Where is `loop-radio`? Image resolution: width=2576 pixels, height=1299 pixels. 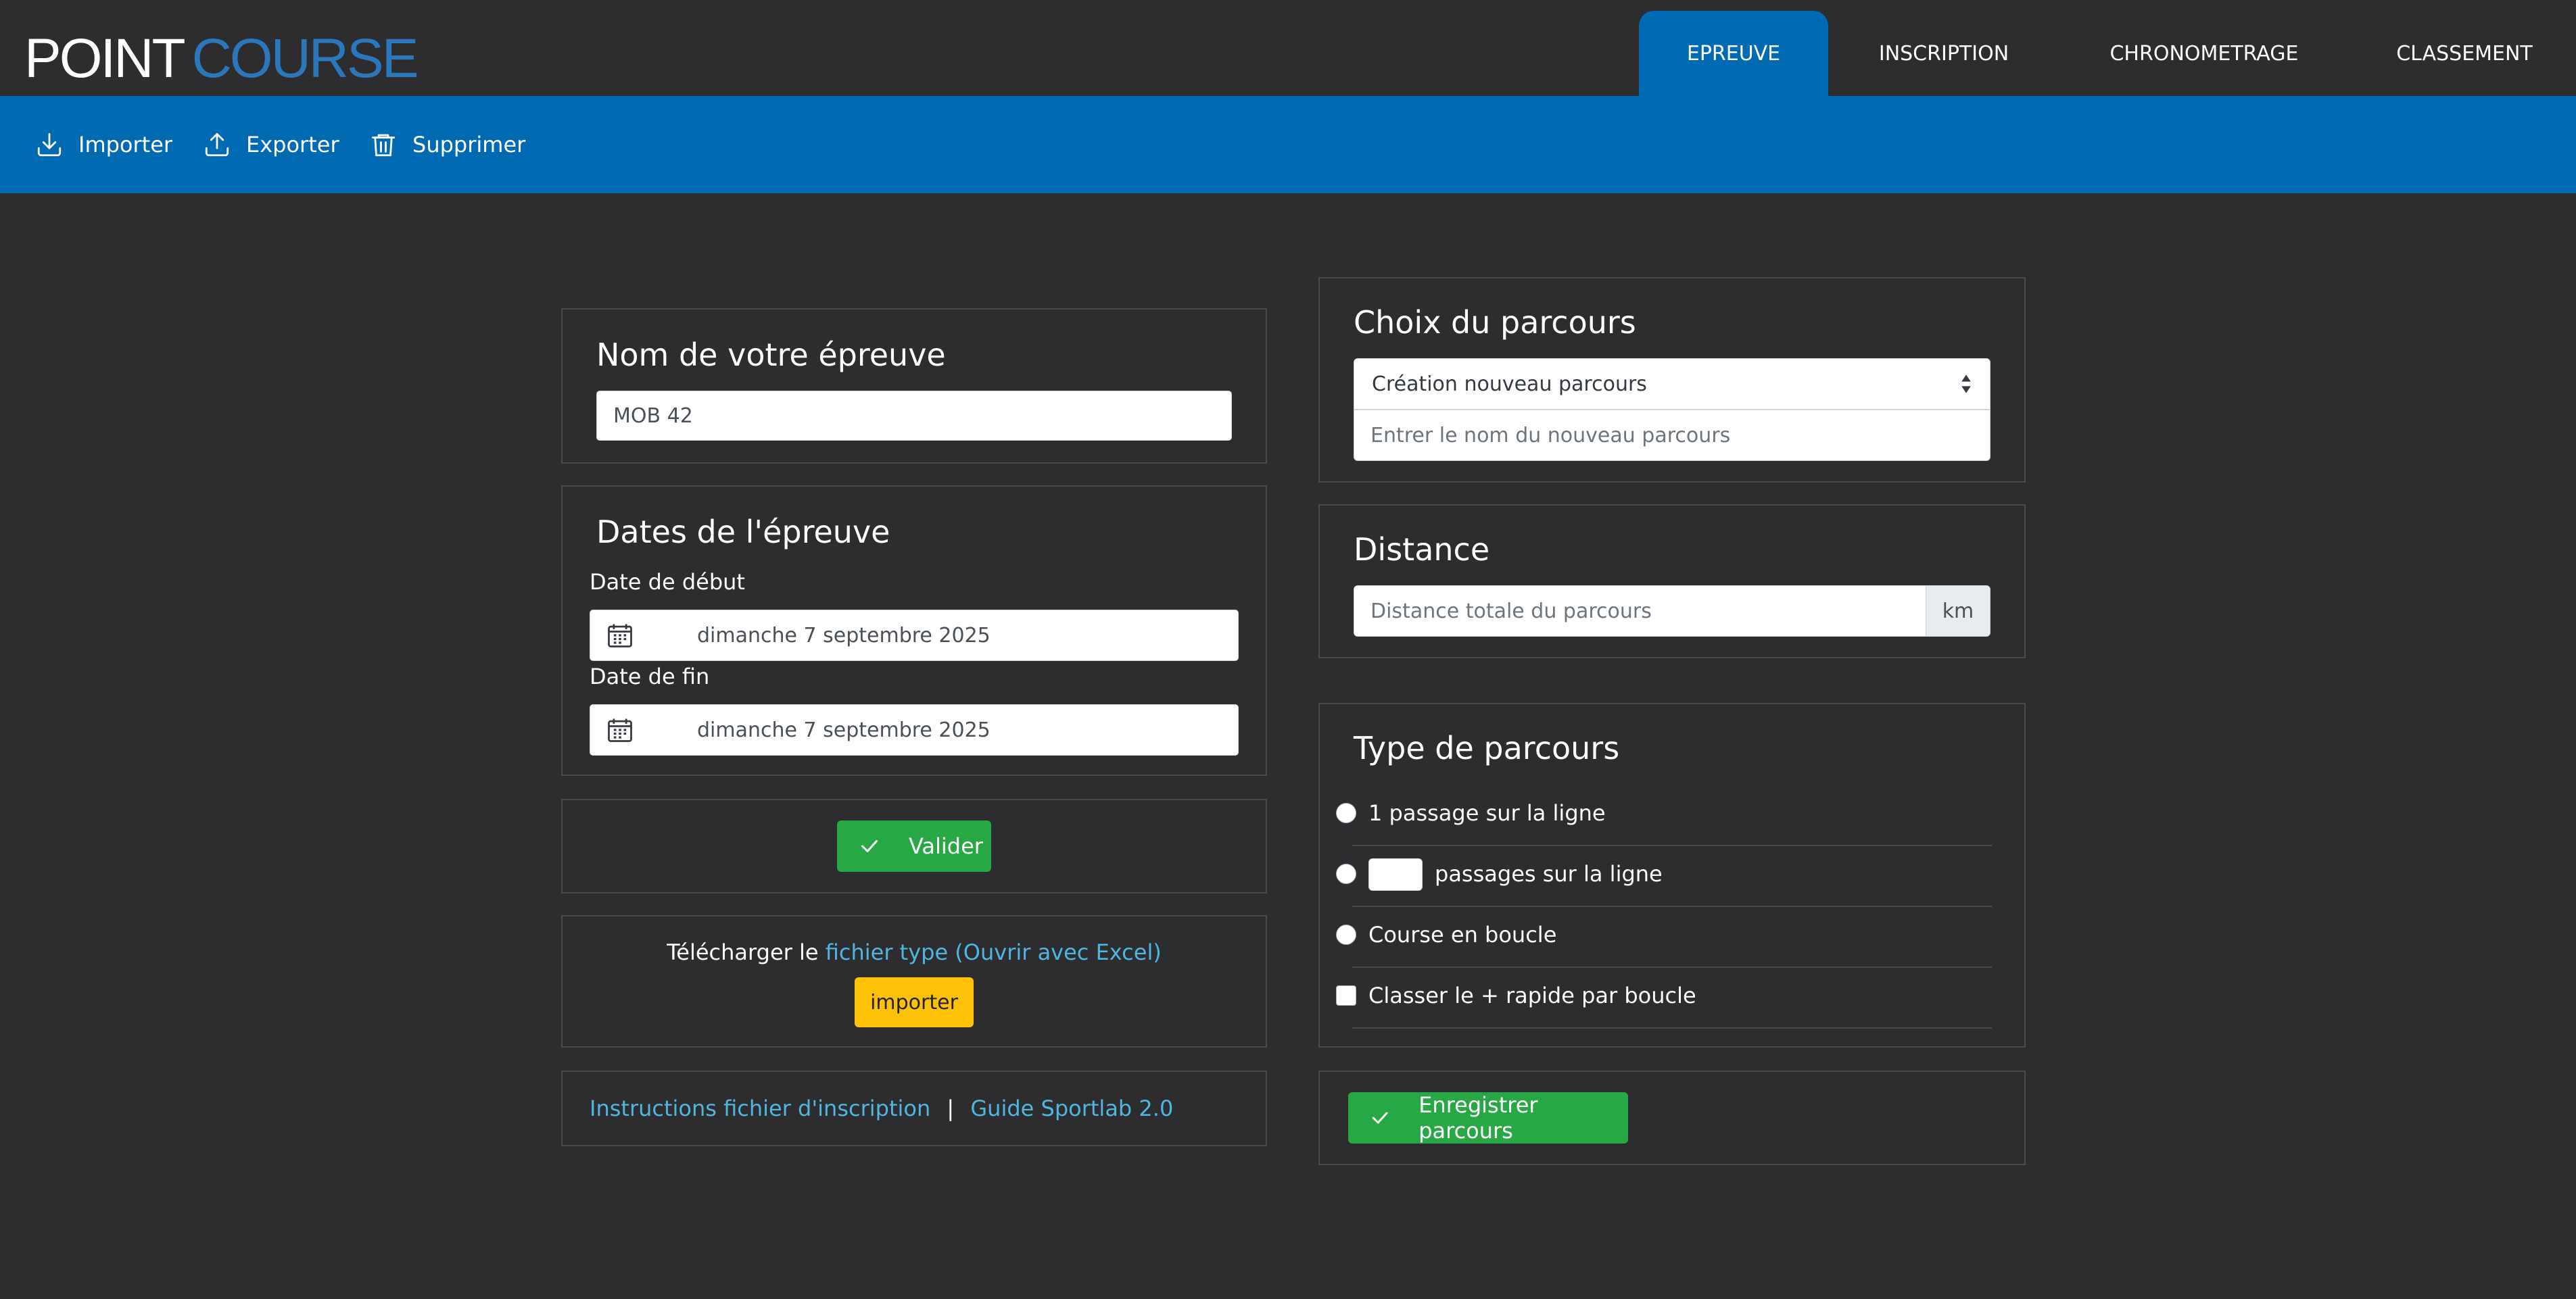 loop-radio is located at coordinates (1346, 935).